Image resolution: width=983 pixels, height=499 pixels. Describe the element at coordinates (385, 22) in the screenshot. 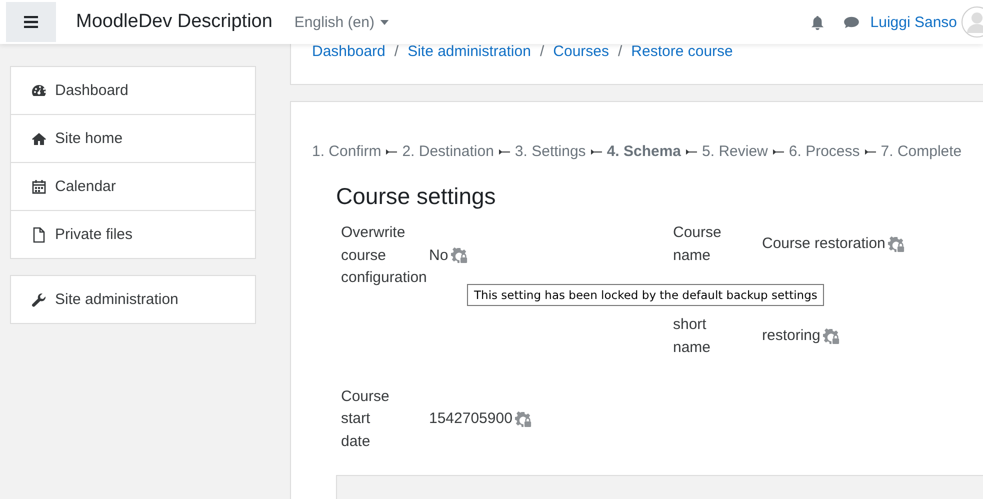

I see `caret-icon` at that location.